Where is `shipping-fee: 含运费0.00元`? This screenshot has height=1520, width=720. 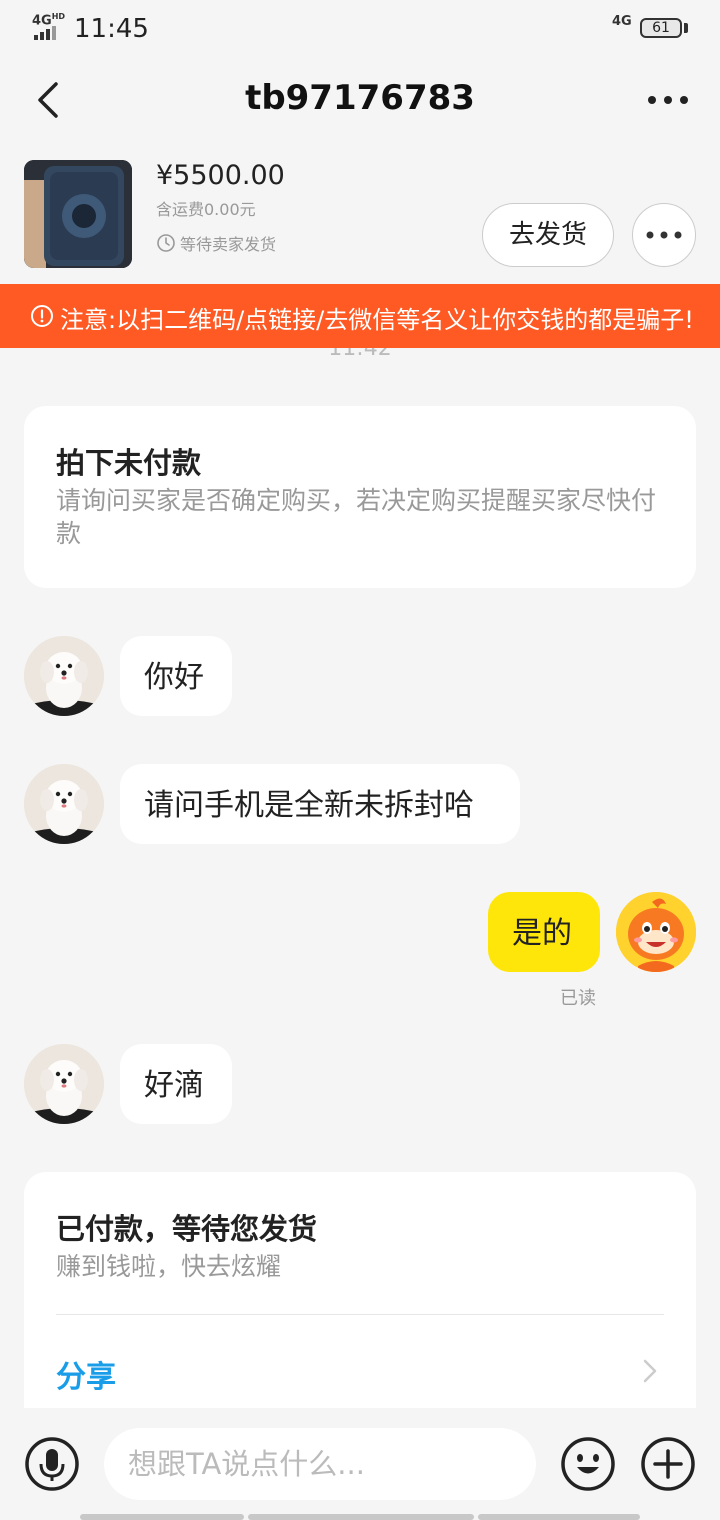
shipping-fee: 含运费0.00元 is located at coordinates (206, 209).